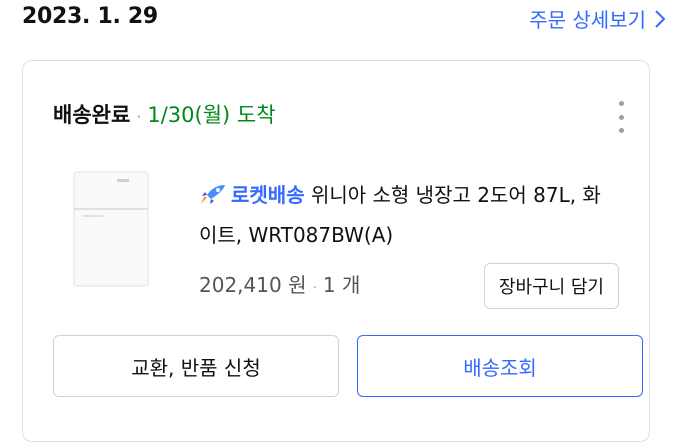  I want to click on rocket-delivery-badge: 로켓배송, so click(255, 195).